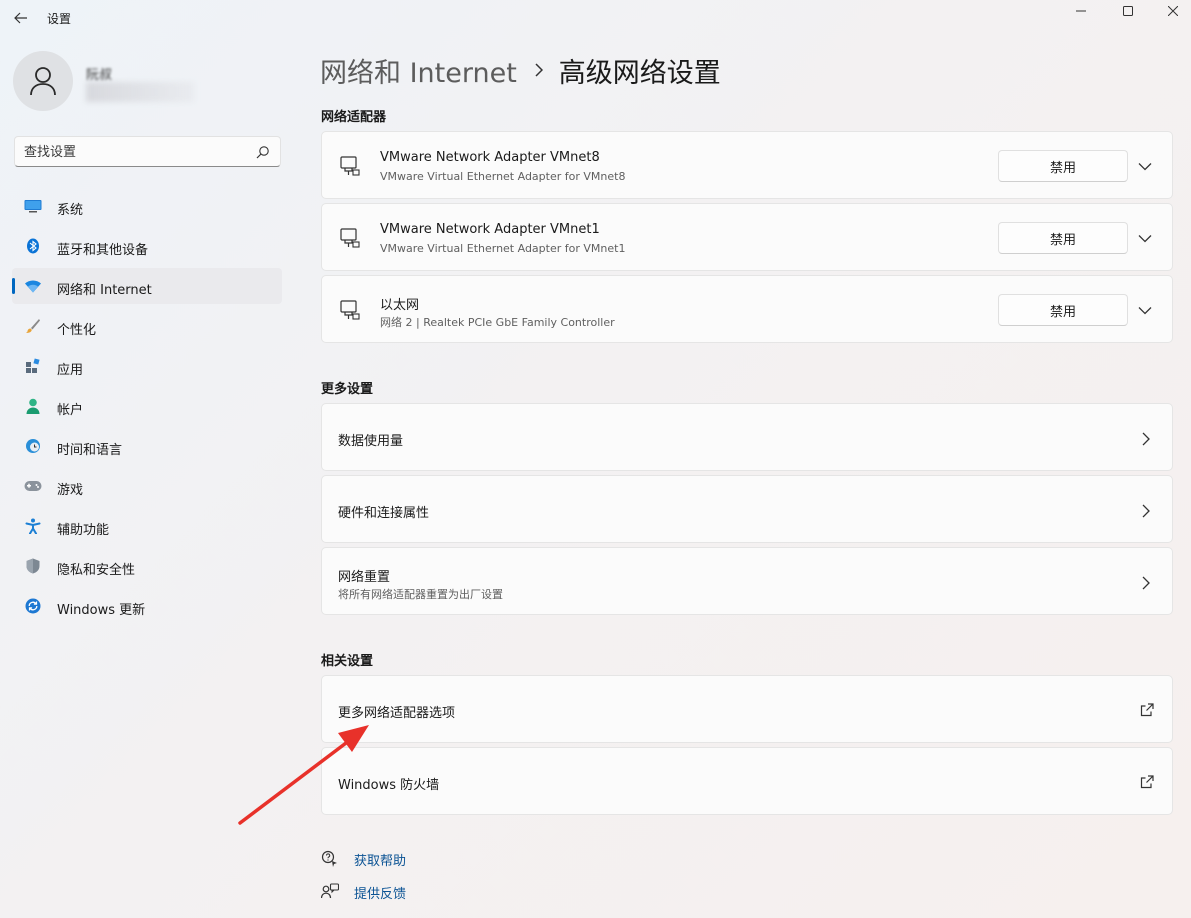 The image size is (1191, 918). What do you see at coordinates (639, 73) in the screenshot?
I see `page-title: 高级网络设置` at bounding box center [639, 73].